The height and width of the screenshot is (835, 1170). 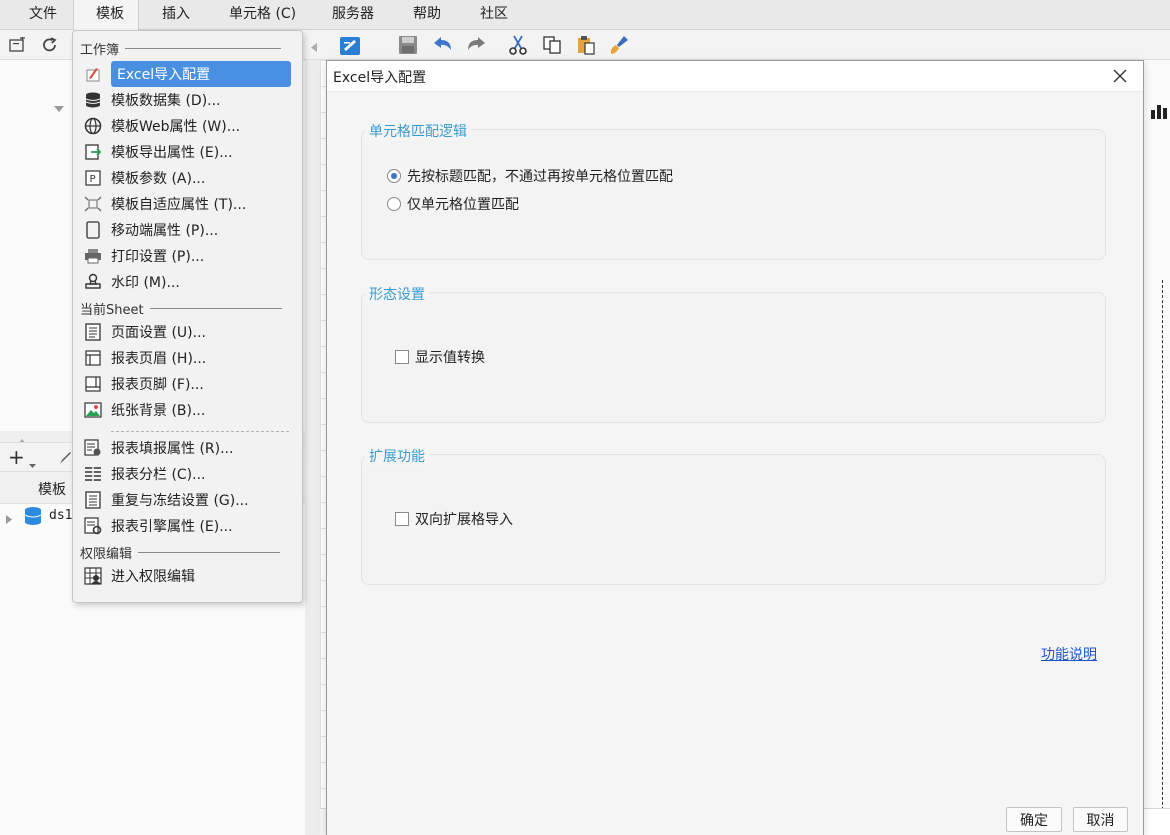 I want to click on svg-text: P, so click(x=93, y=179).